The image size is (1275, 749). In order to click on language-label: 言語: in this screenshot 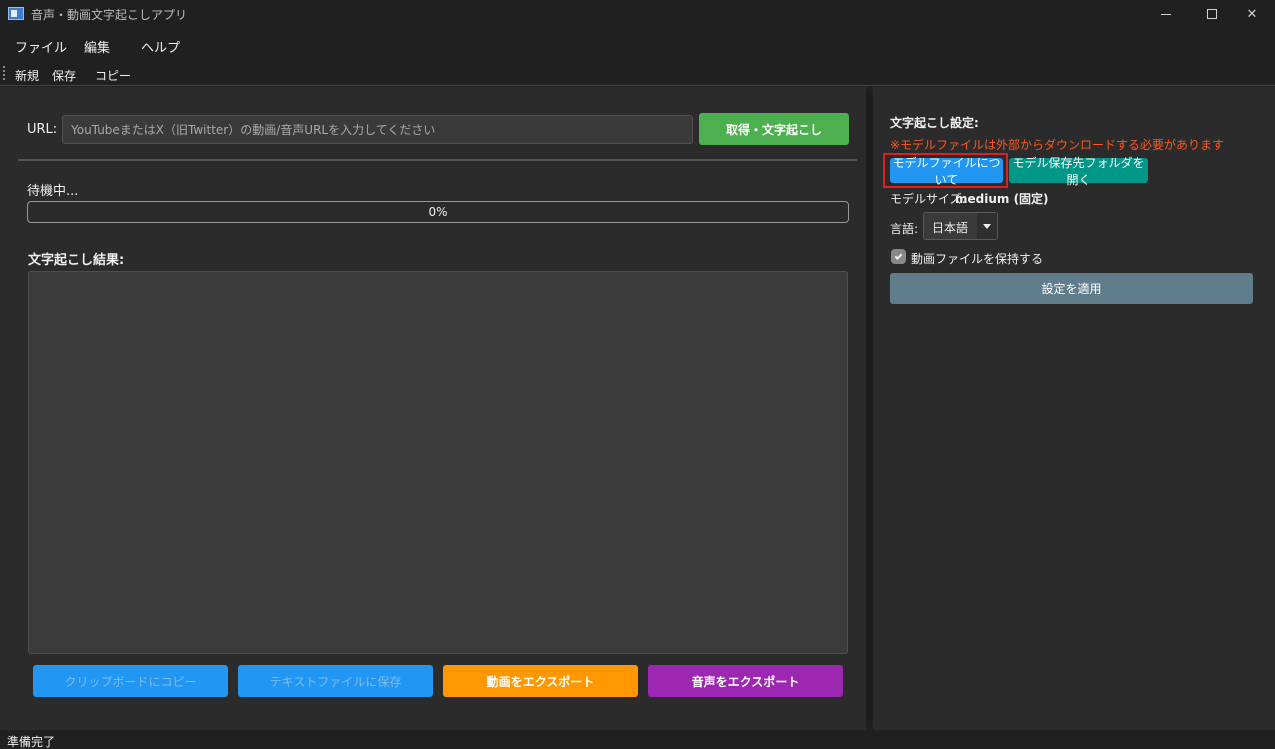, I will do `click(904, 229)`.